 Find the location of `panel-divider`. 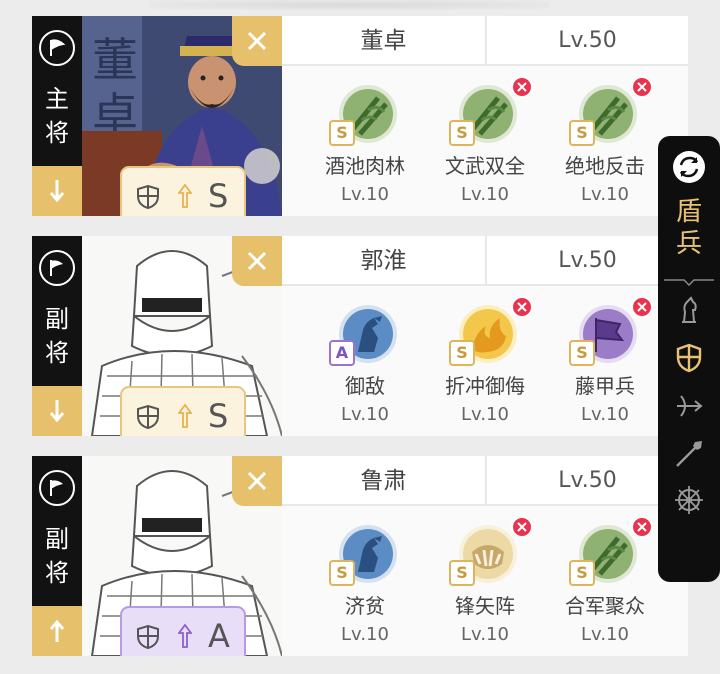

panel-divider is located at coordinates (689, 282).